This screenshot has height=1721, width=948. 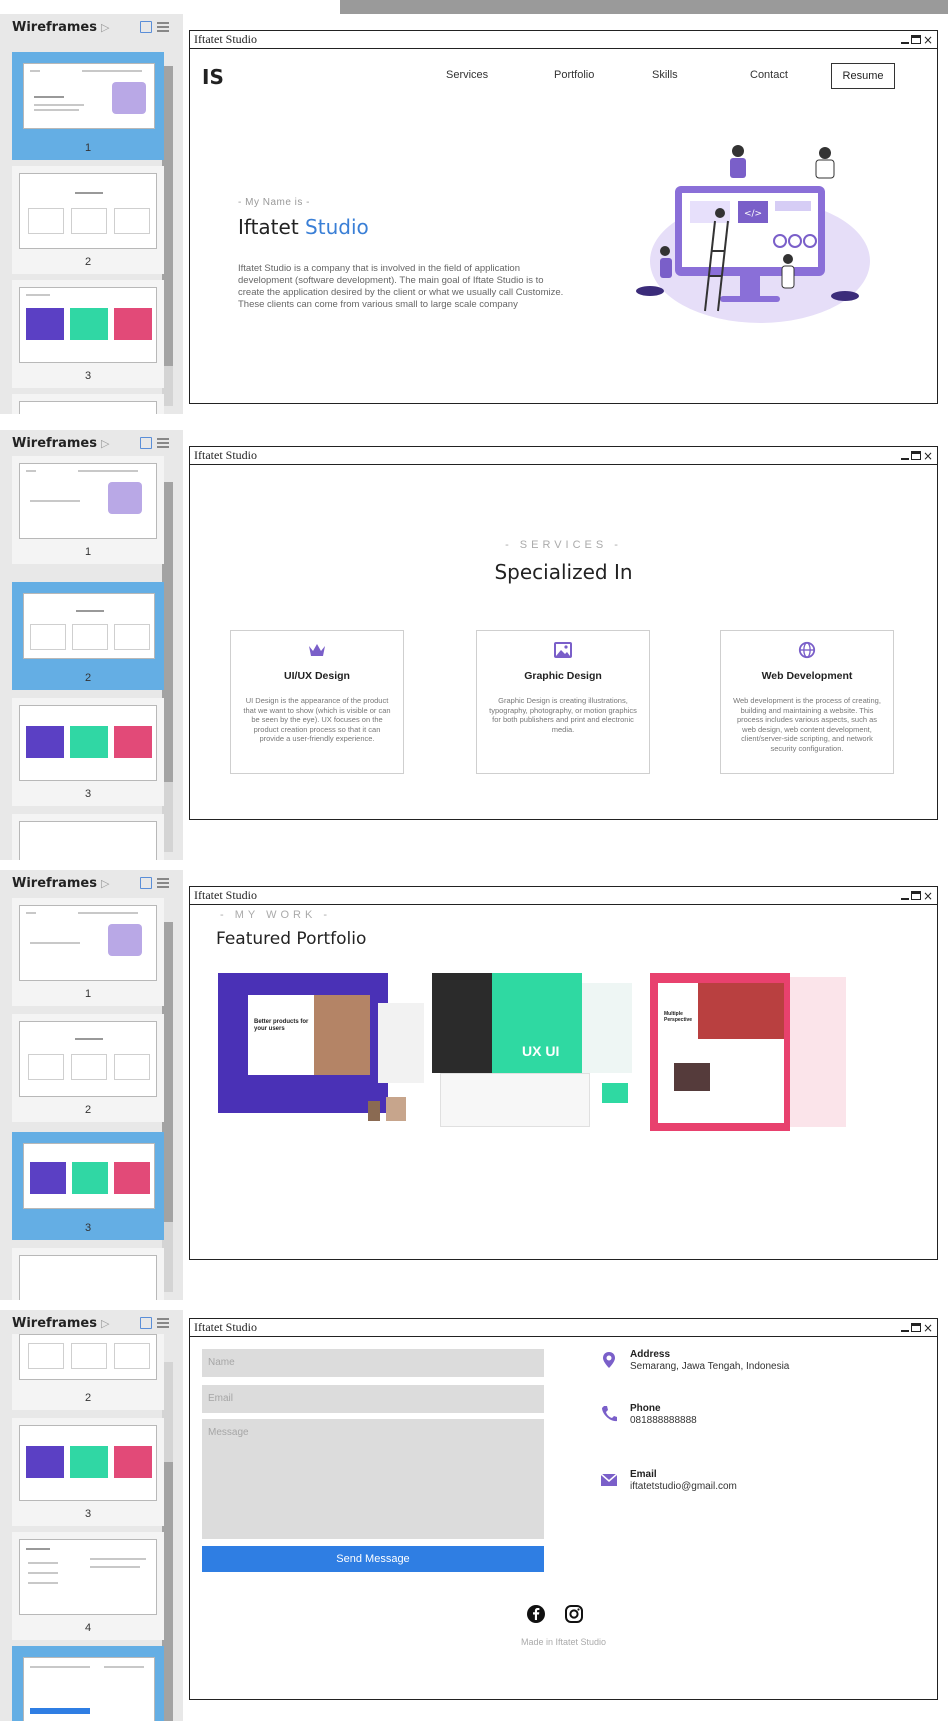 I want to click on facebook-icon, so click(x=536, y=1614).